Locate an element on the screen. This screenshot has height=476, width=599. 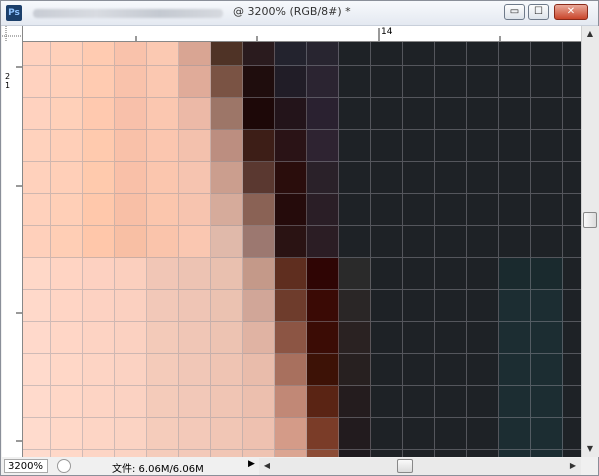
horizontal-ruler: 14 is located at coordinates (302, 34).